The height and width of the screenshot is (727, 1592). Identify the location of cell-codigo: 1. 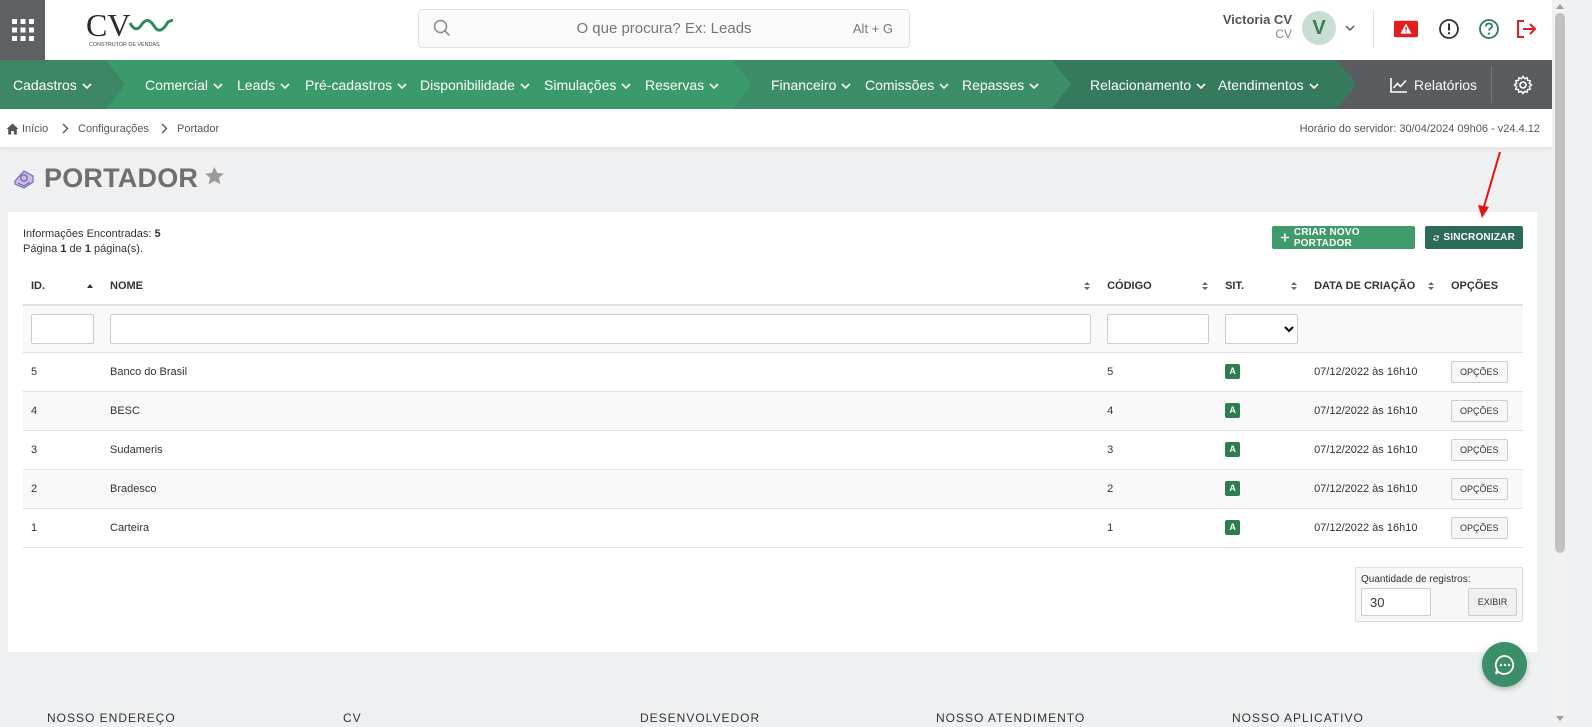
(1158, 528).